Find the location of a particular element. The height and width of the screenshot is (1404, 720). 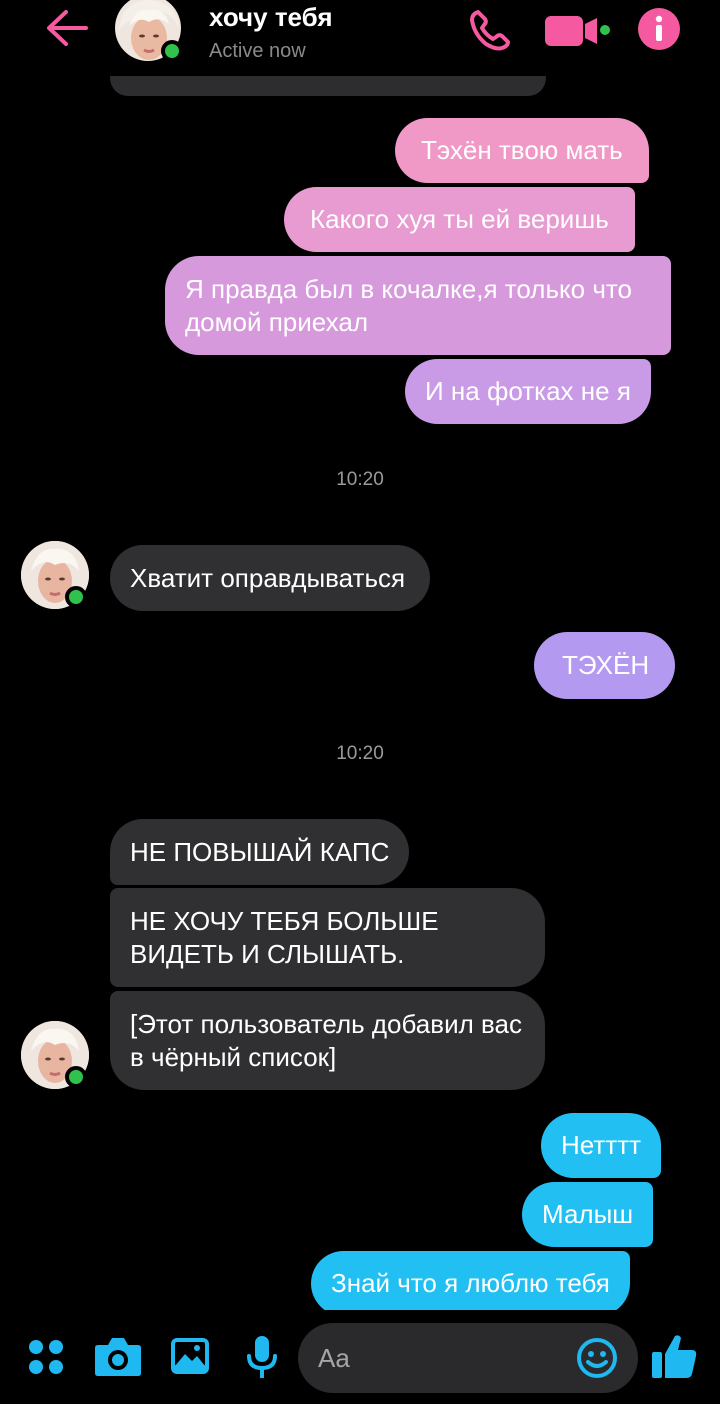

incoming-message: Хватит оправдываться is located at coordinates (270, 578).